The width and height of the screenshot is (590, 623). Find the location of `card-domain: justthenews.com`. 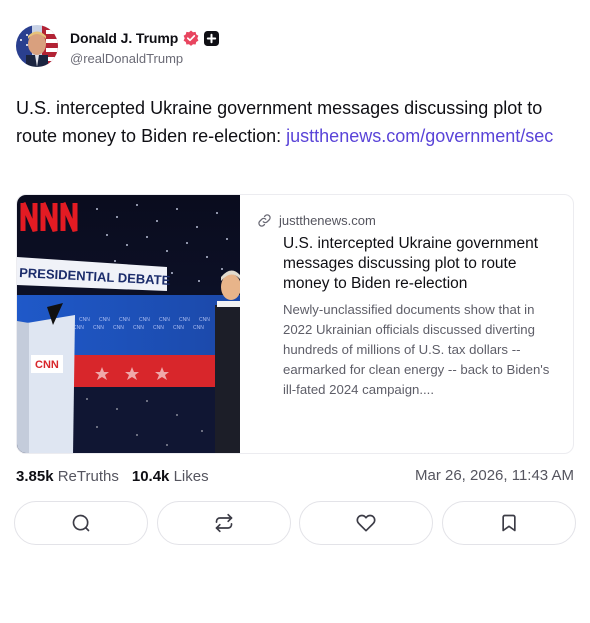

card-domain: justthenews.com is located at coordinates (327, 220).